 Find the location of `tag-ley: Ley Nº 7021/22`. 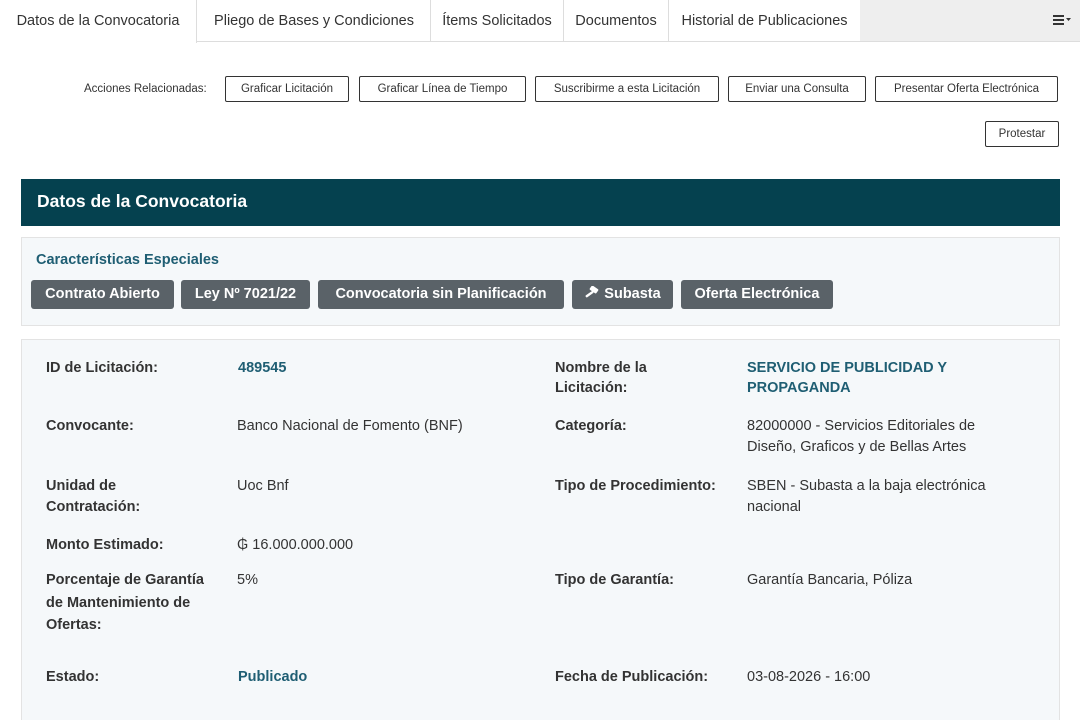

tag-ley: Ley Nº 7021/22 is located at coordinates (245, 294).